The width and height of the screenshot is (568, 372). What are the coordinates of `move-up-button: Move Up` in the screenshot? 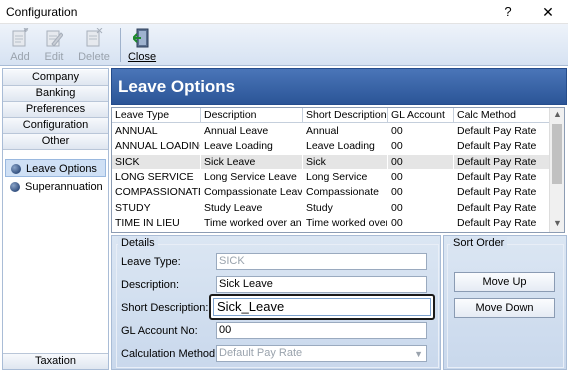 It's located at (504, 282).